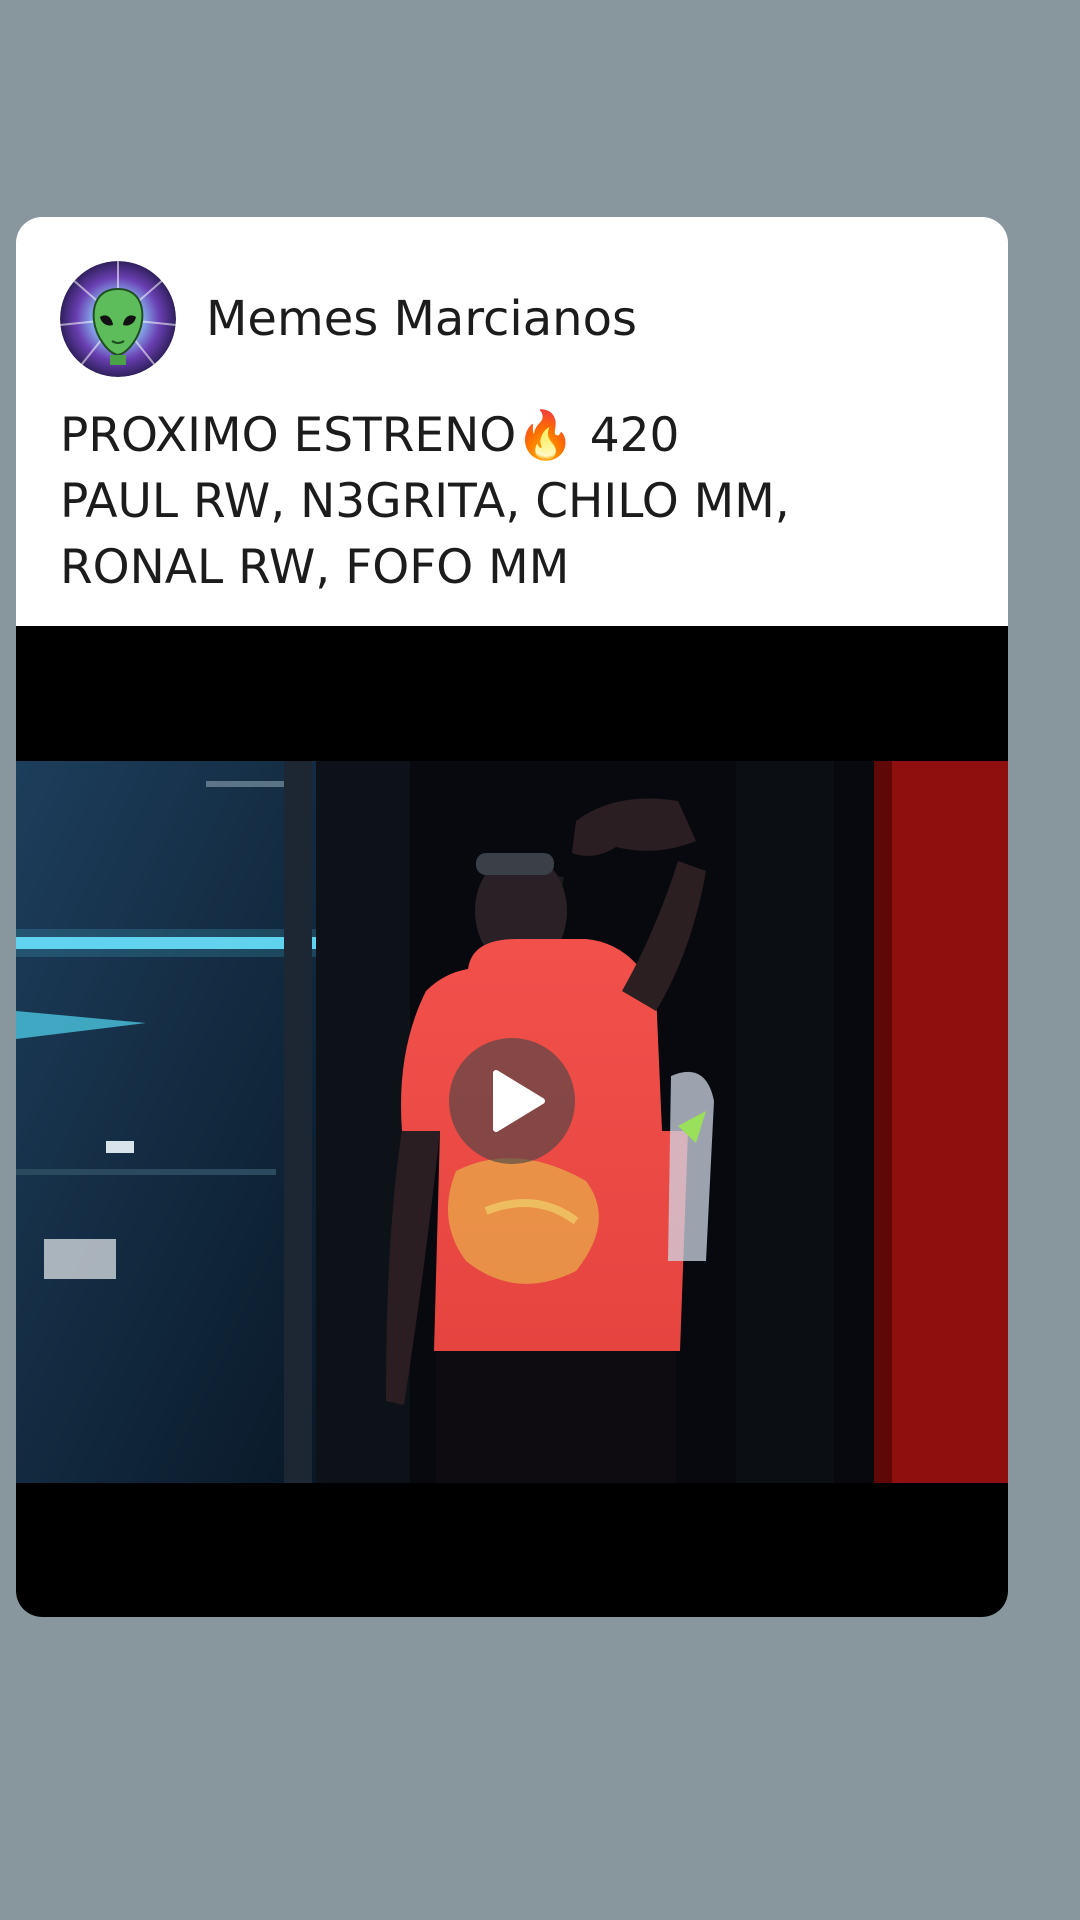  What do you see at coordinates (519, 1101) in the screenshot?
I see `play-icon` at bounding box center [519, 1101].